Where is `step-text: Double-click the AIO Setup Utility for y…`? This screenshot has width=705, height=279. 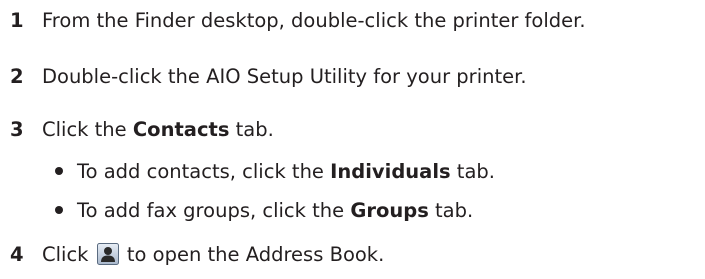 step-text: Double-click the AIO Setup Utility for y… is located at coordinates (284, 76).